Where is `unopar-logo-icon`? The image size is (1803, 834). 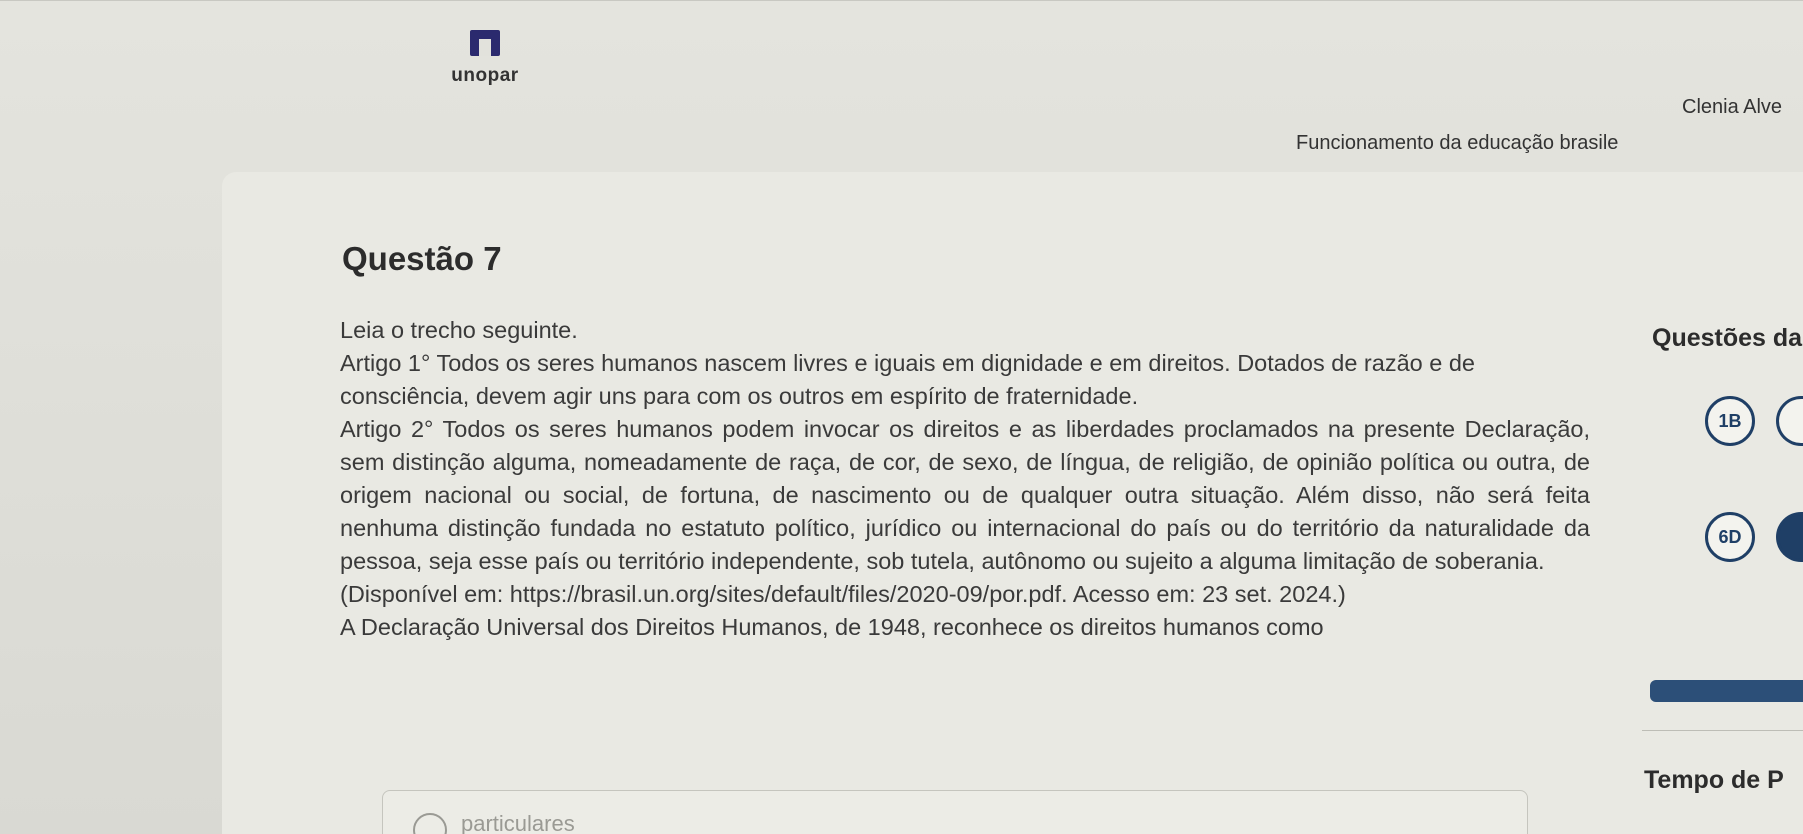 unopar-logo-icon is located at coordinates (485, 43).